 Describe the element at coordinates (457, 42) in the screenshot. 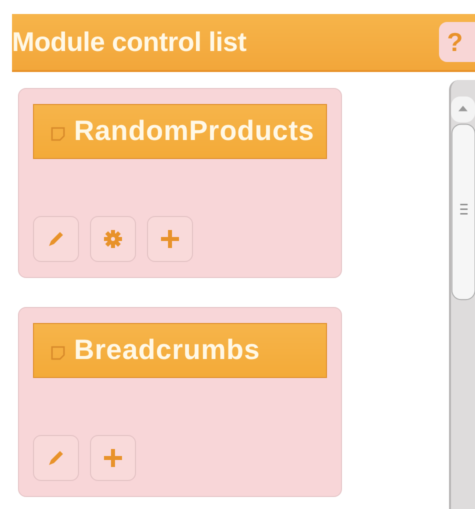

I see `help-button: ?` at that location.